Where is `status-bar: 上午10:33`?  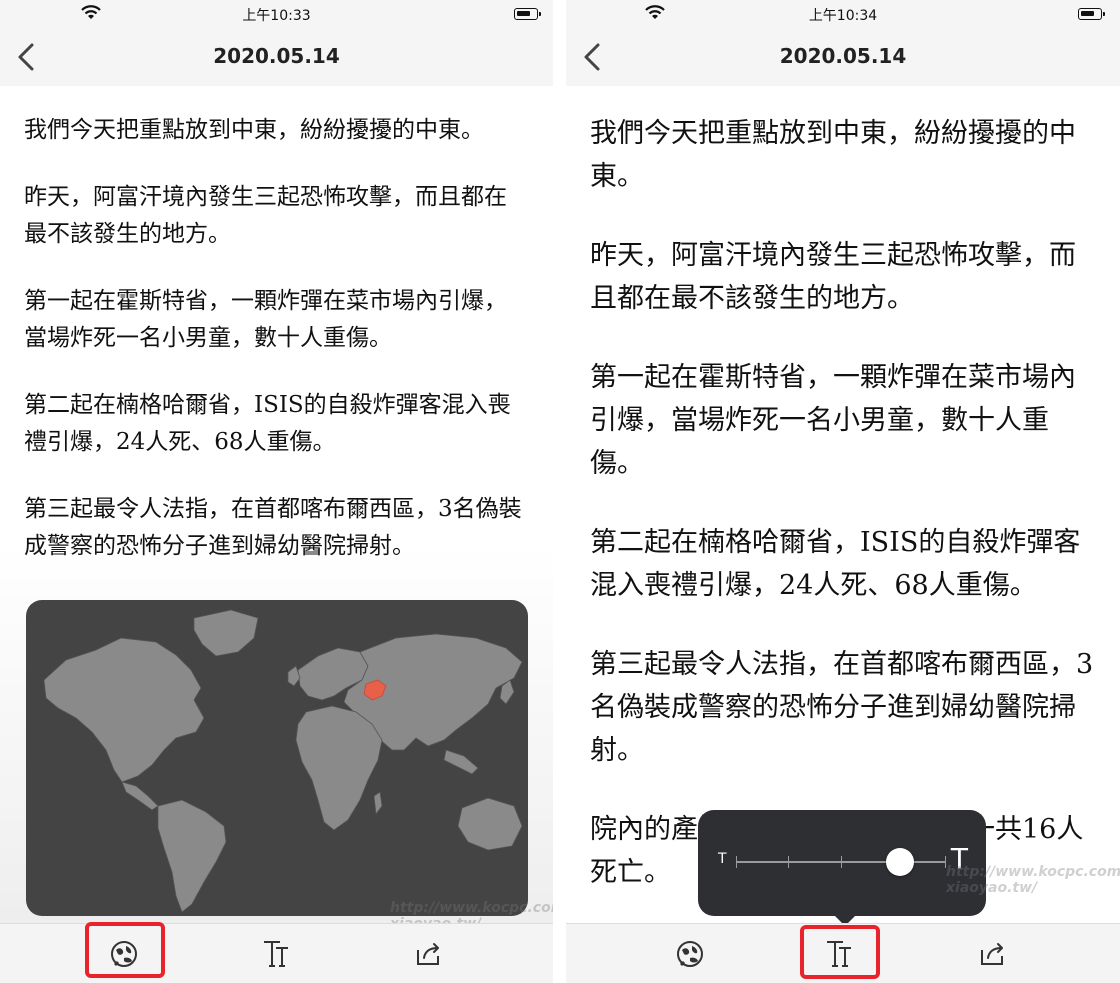
status-bar: 上午10:33 is located at coordinates (276, 15).